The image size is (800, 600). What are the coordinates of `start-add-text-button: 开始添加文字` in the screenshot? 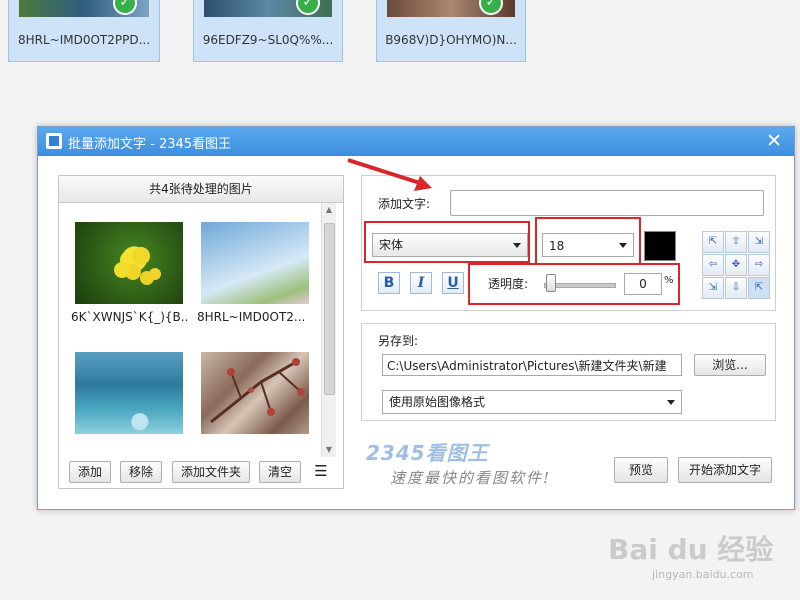 It's located at (725, 470).